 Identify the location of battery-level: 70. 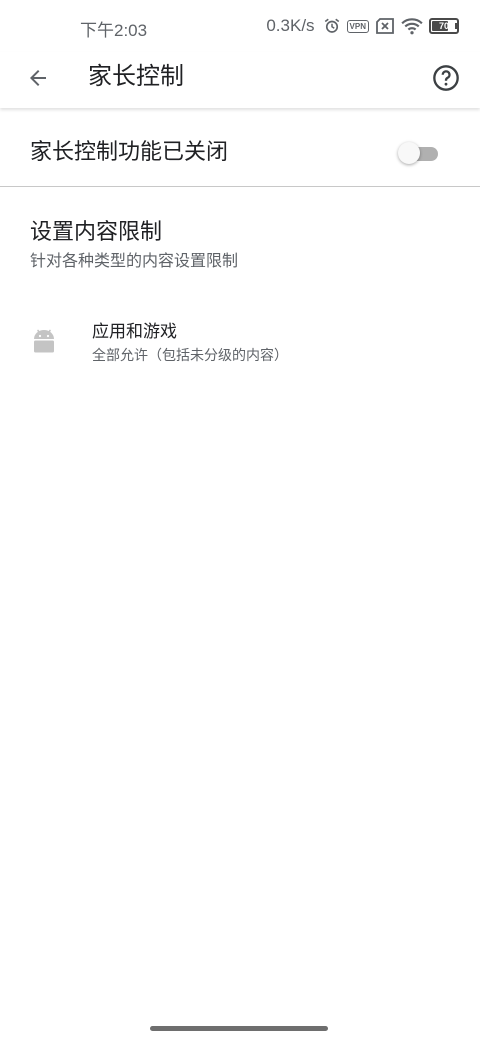
(443, 26).